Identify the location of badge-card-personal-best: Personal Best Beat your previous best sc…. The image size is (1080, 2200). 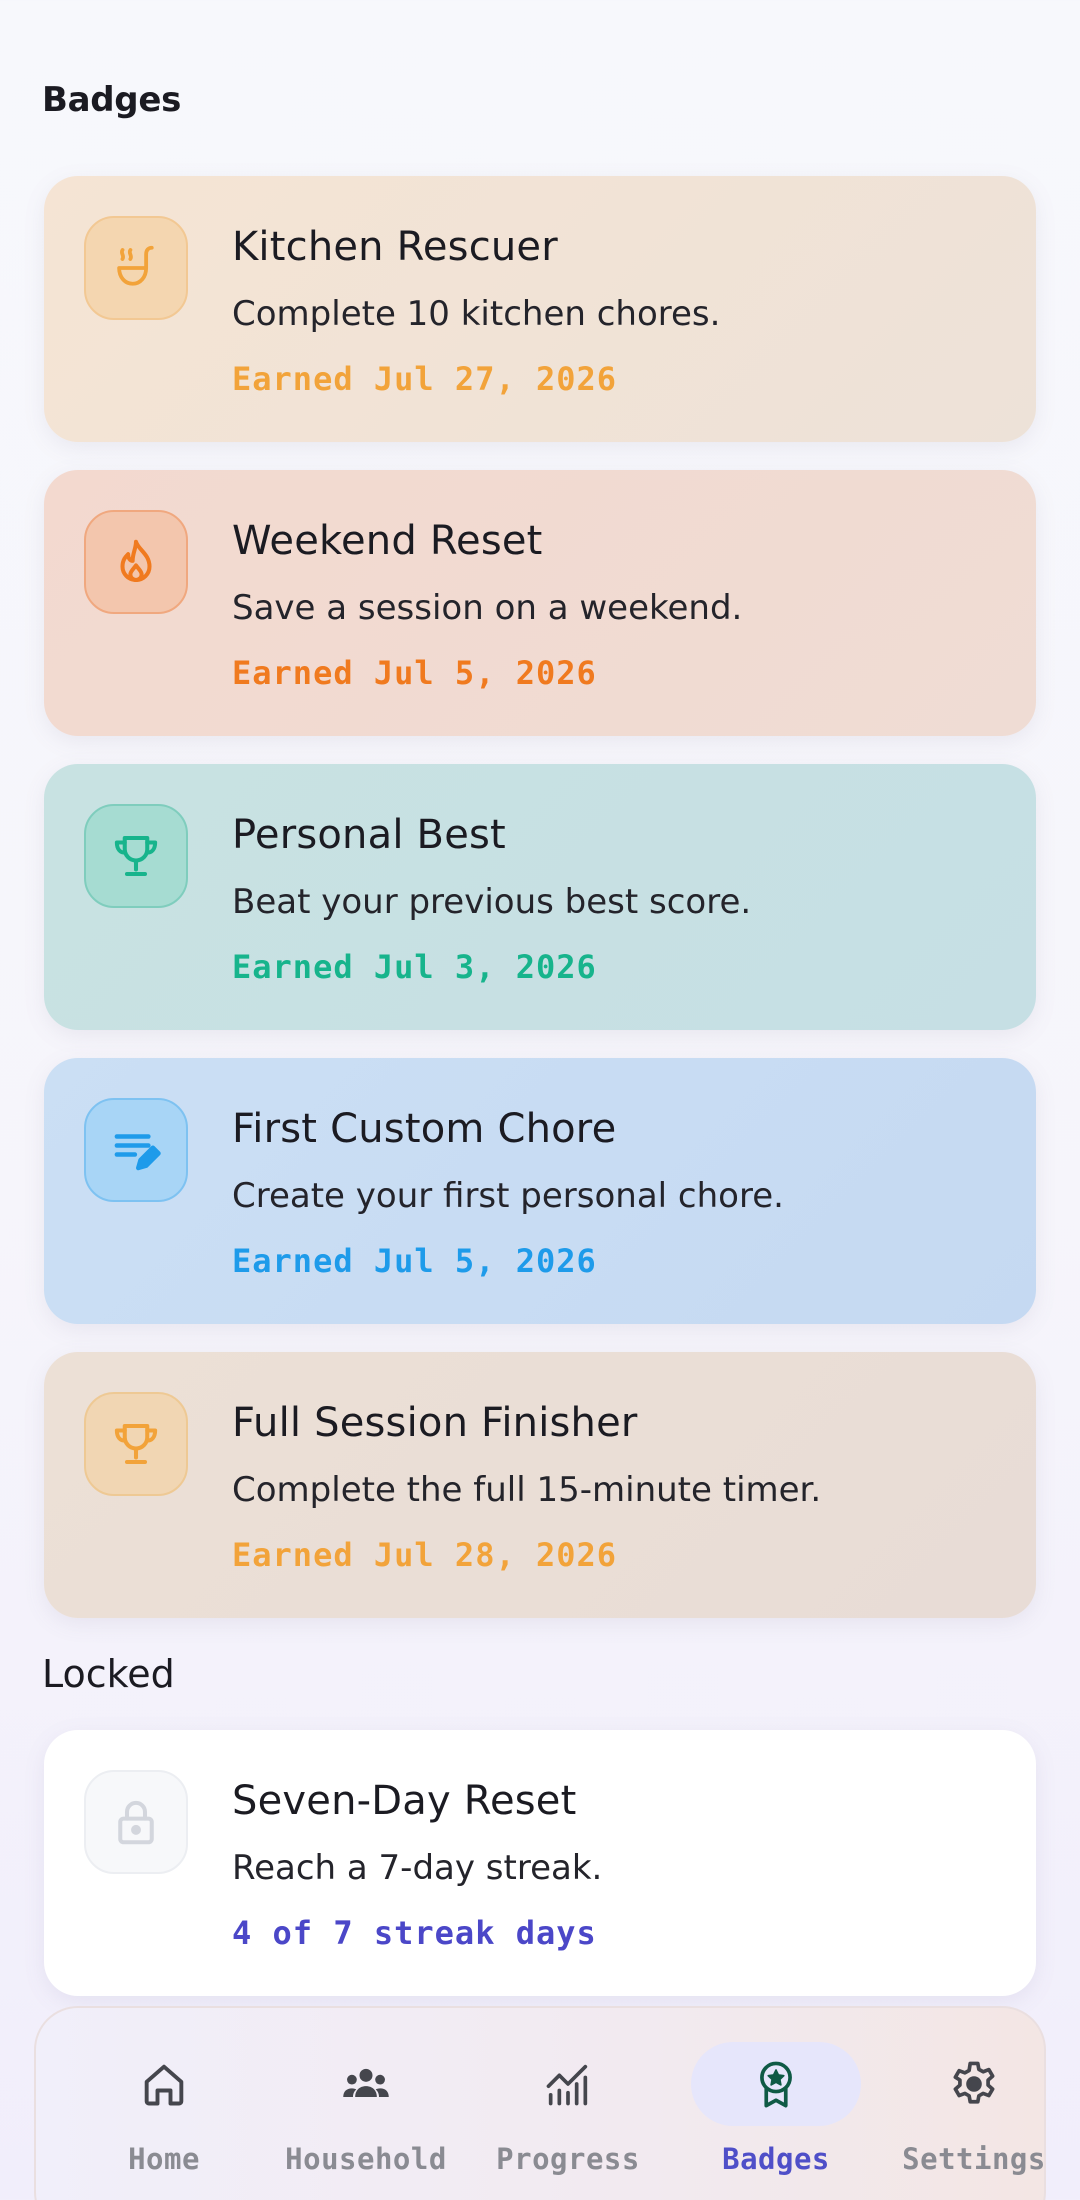
(540, 897).